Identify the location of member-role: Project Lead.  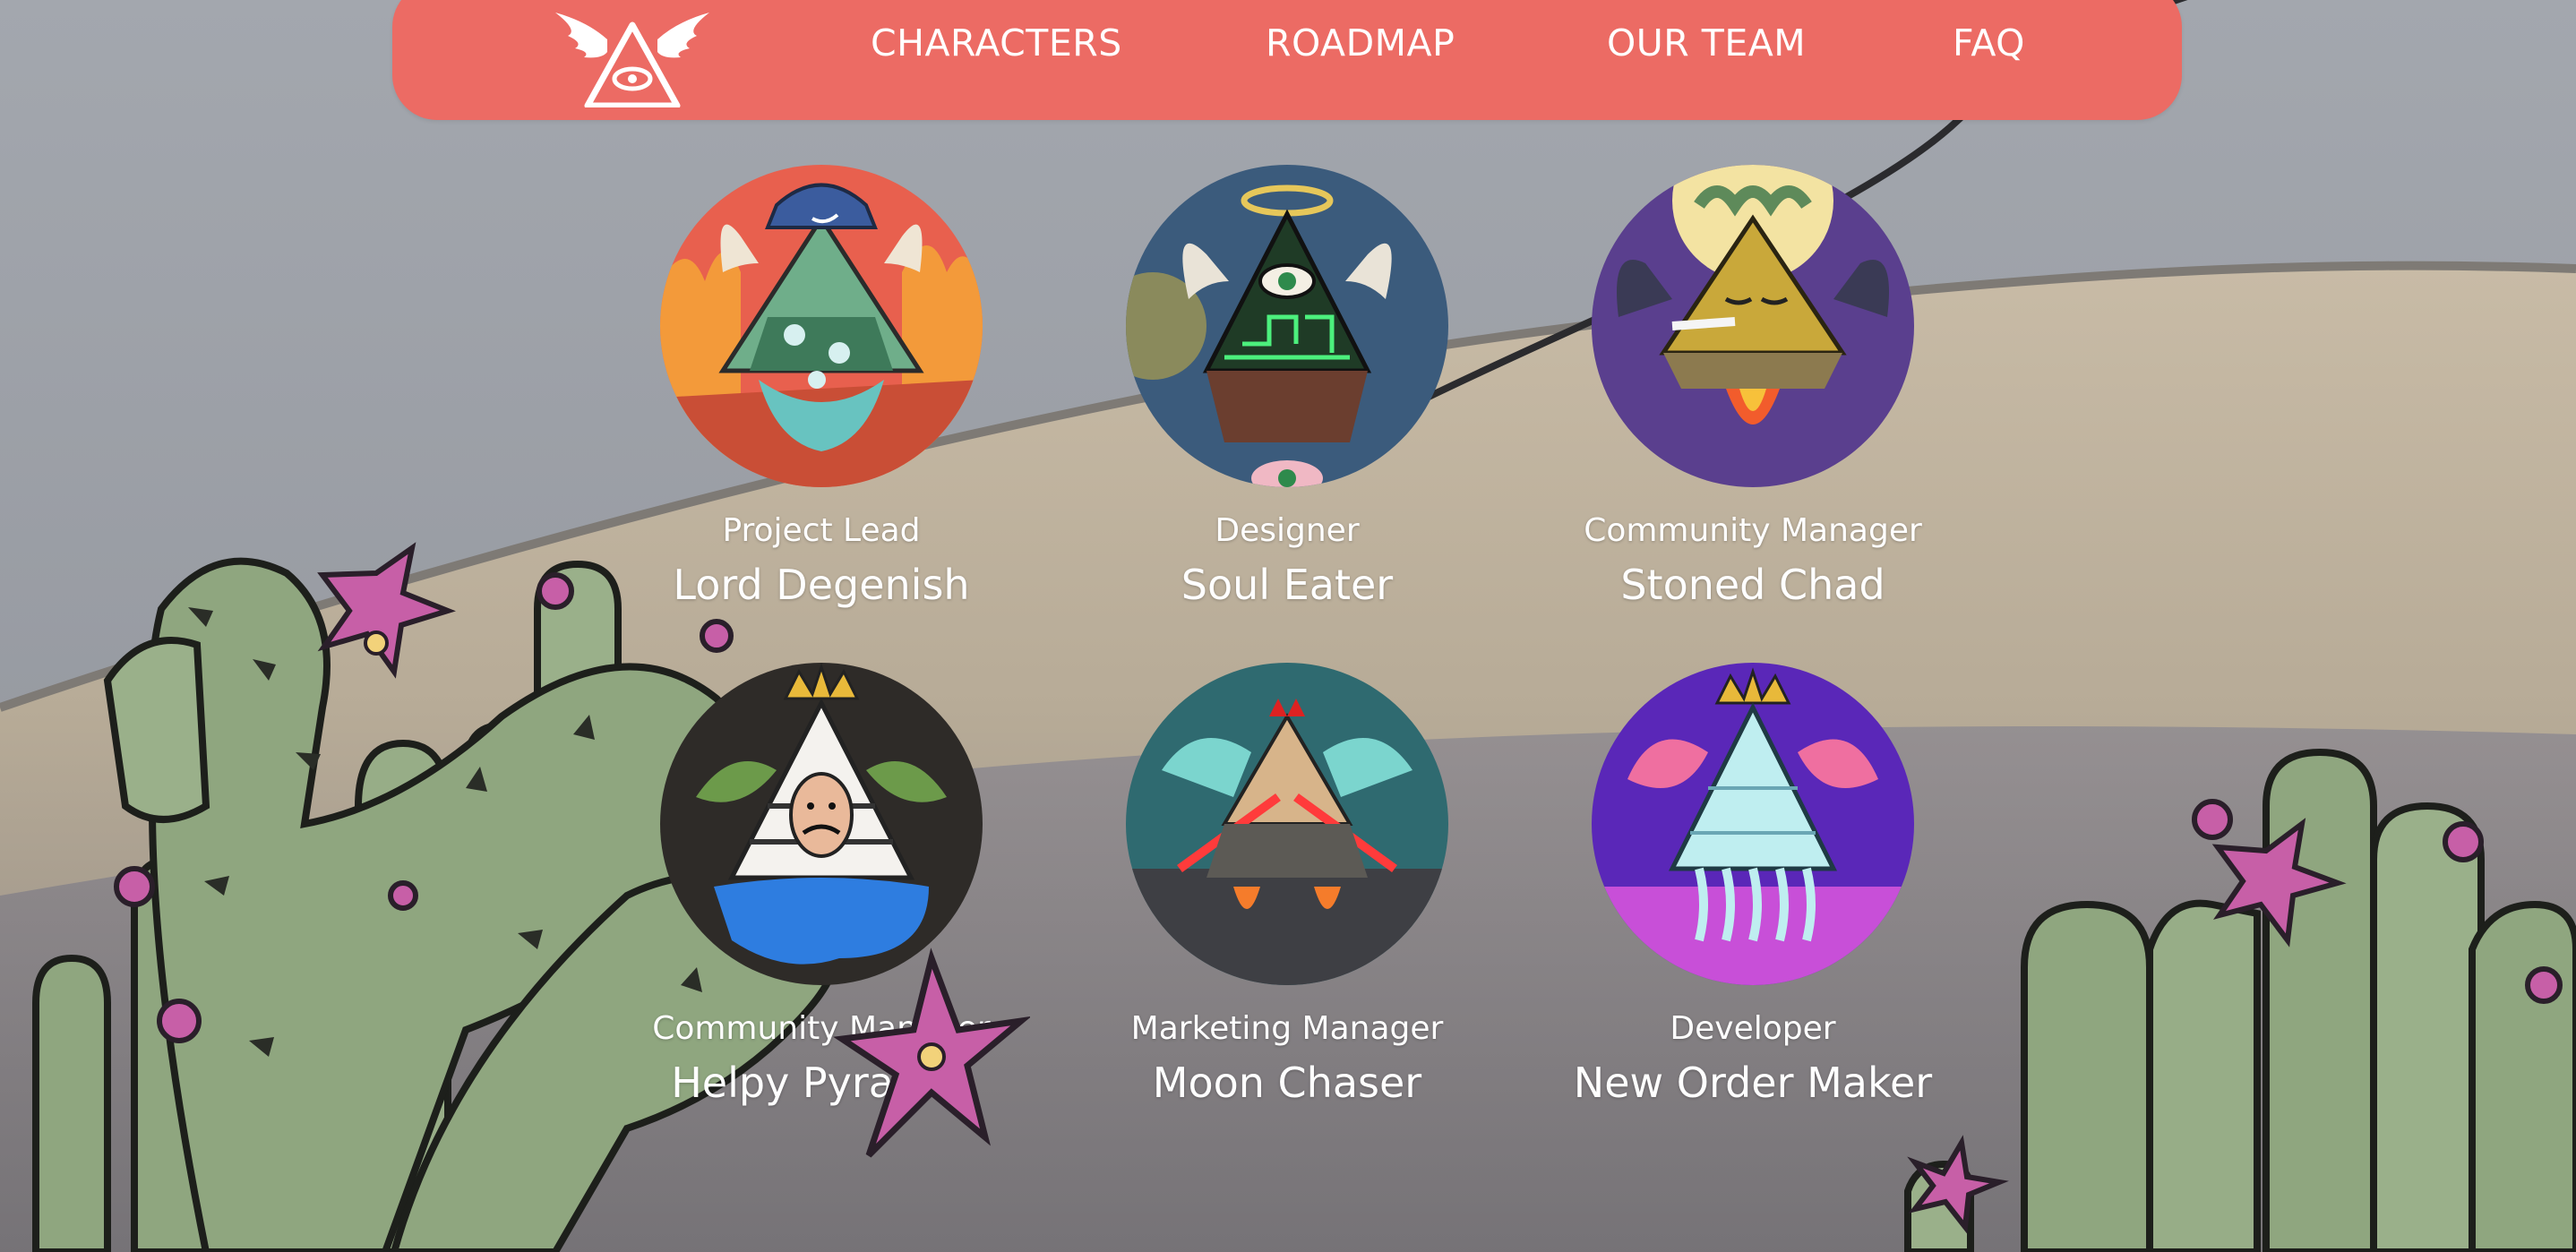
(821, 530).